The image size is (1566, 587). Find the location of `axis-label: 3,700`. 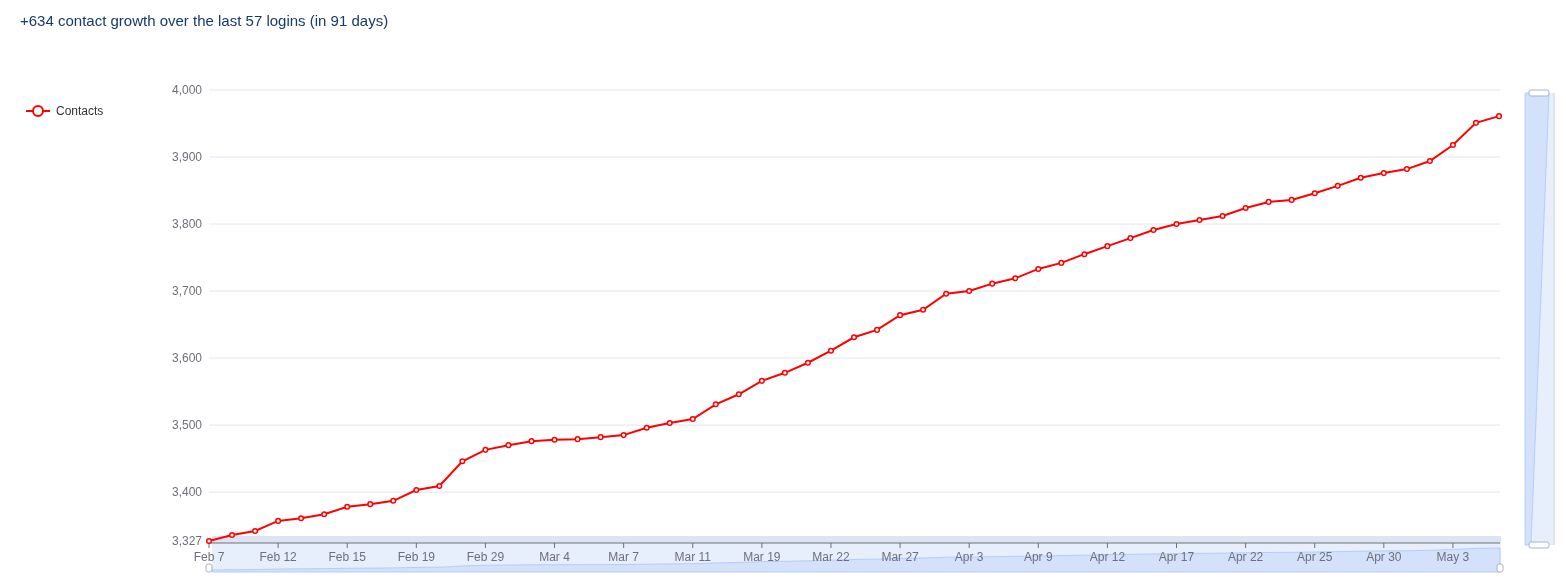

axis-label: 3,700 is located at coordinates (186, 291).